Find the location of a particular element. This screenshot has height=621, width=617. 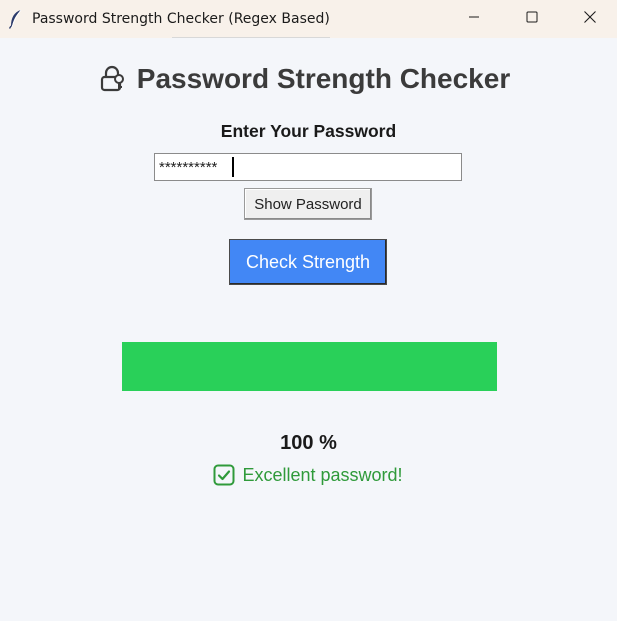

maximize-icon is located at coordinates (532, 19).